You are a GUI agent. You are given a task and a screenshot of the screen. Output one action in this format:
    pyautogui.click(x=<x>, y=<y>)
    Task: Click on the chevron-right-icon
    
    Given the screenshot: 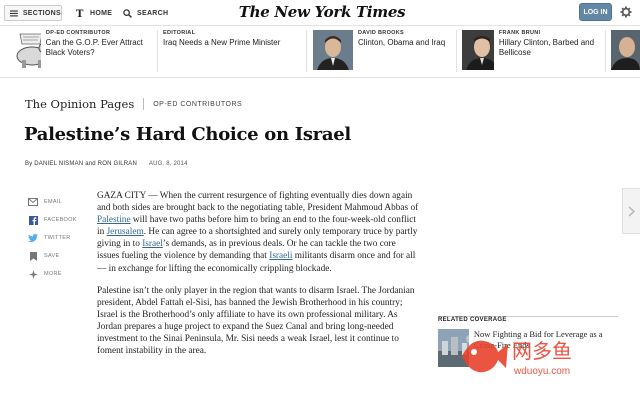 What is the action you would take?
    pyautogui.click(x=631, y=211)
    